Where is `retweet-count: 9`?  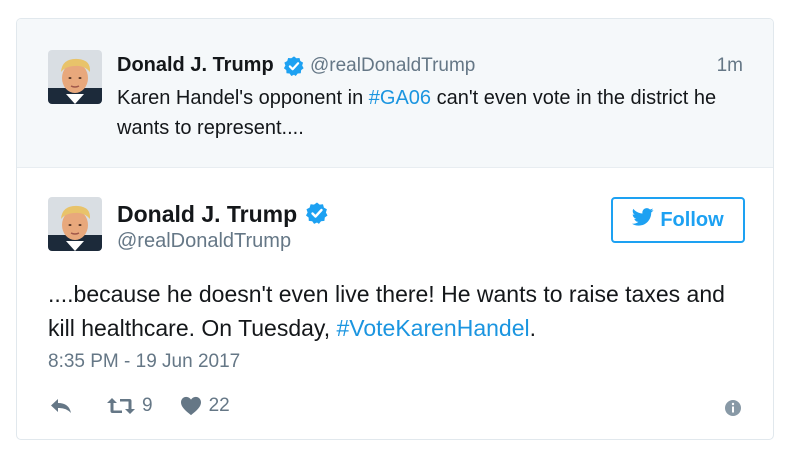 retweet-count: 9 is located at coordinates (147, 405).